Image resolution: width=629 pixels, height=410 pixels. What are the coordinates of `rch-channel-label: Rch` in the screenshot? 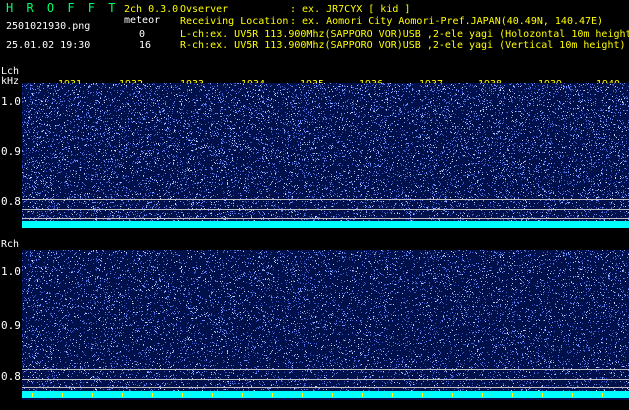 It's located at (10, 245).